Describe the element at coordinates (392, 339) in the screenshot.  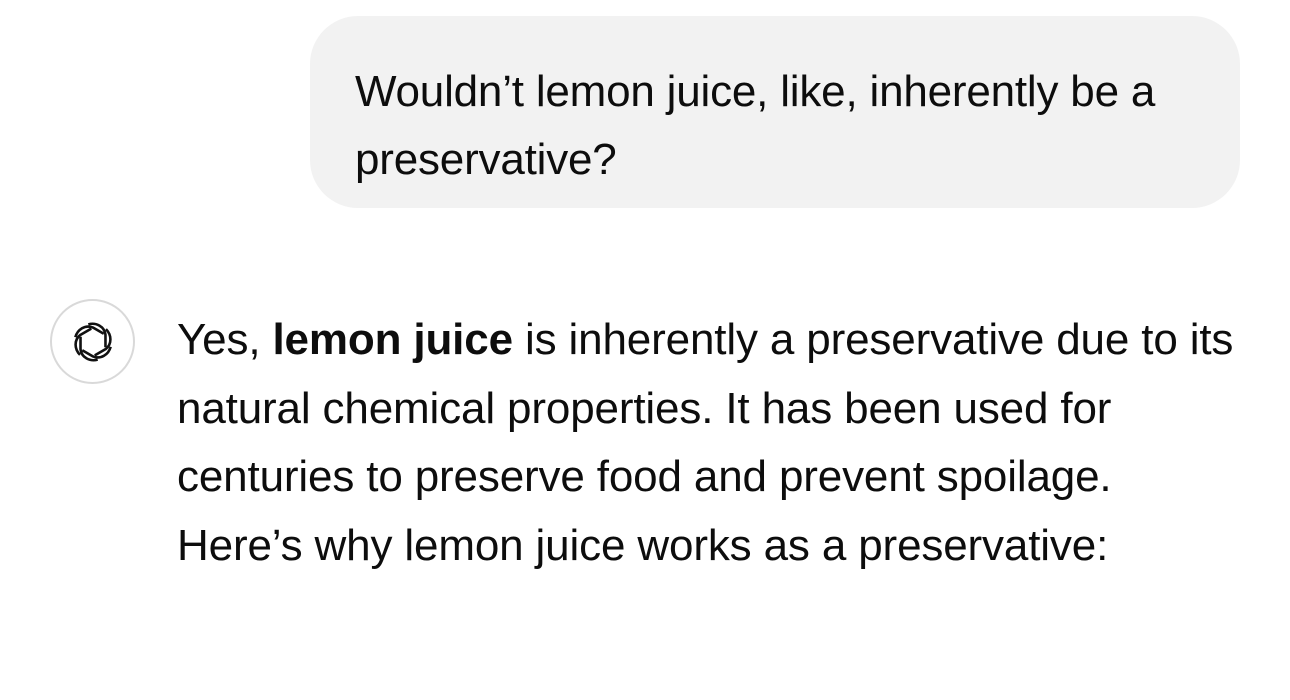
I see `assistant-message-bold-text: lemon juice` at that location.